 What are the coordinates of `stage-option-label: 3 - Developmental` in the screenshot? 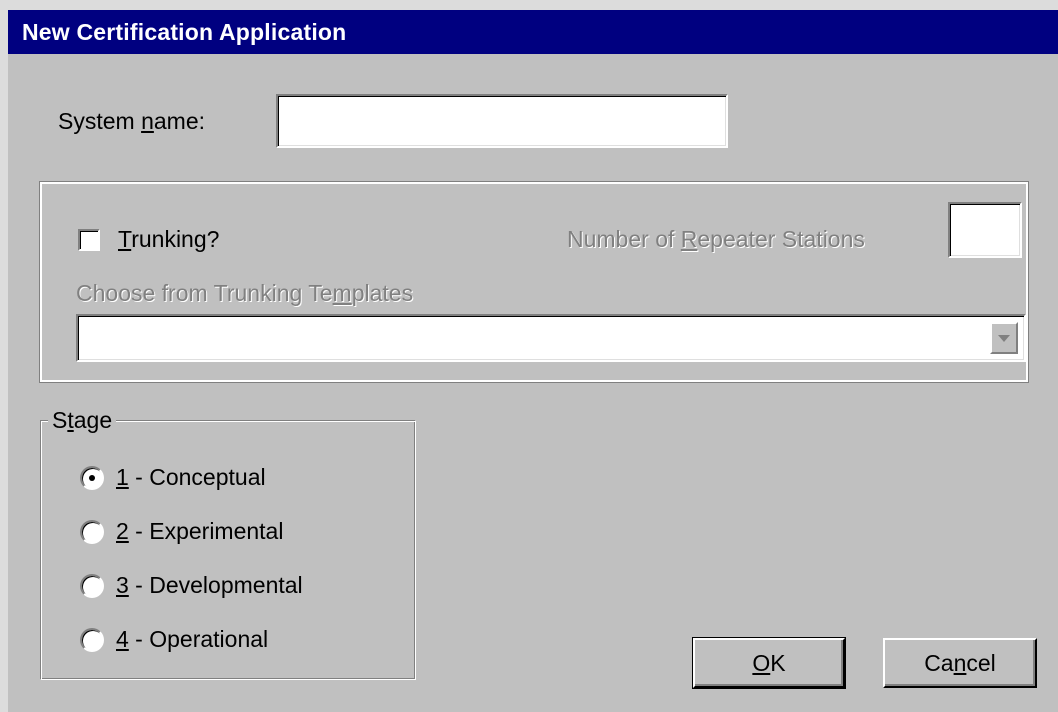 It's located at (209, 585).